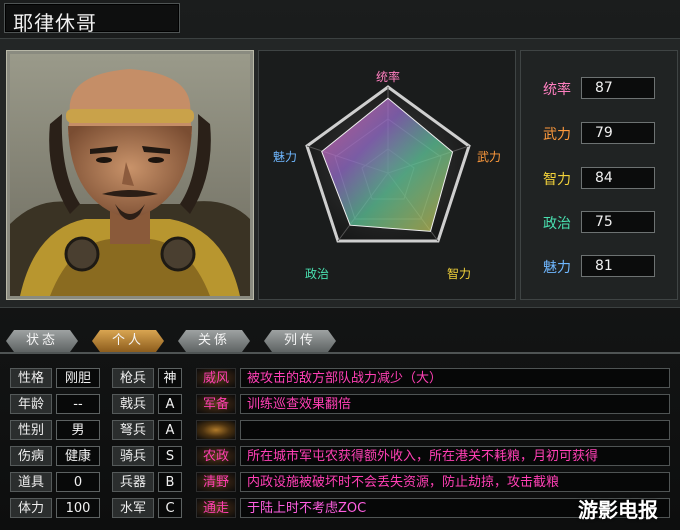 This screenshot has width=680, height=530. What do you see at coordinates (618, 88) in the screenshot?
I see `stat-value-tongshuai: 87` at bounding box center [618, 88].